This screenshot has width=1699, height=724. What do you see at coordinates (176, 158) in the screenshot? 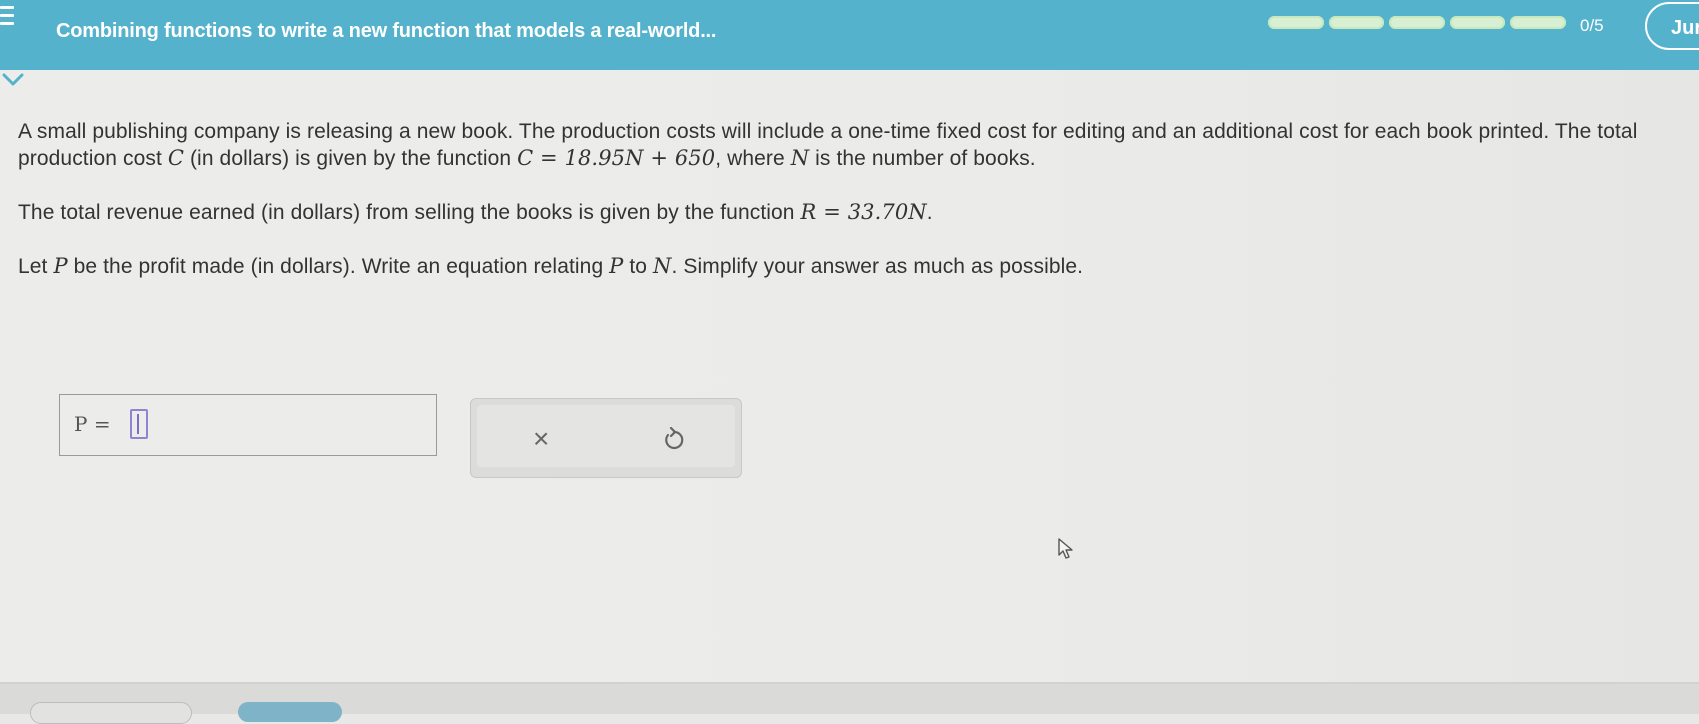
I see `math-var: C` at bounding box center [176, 158].